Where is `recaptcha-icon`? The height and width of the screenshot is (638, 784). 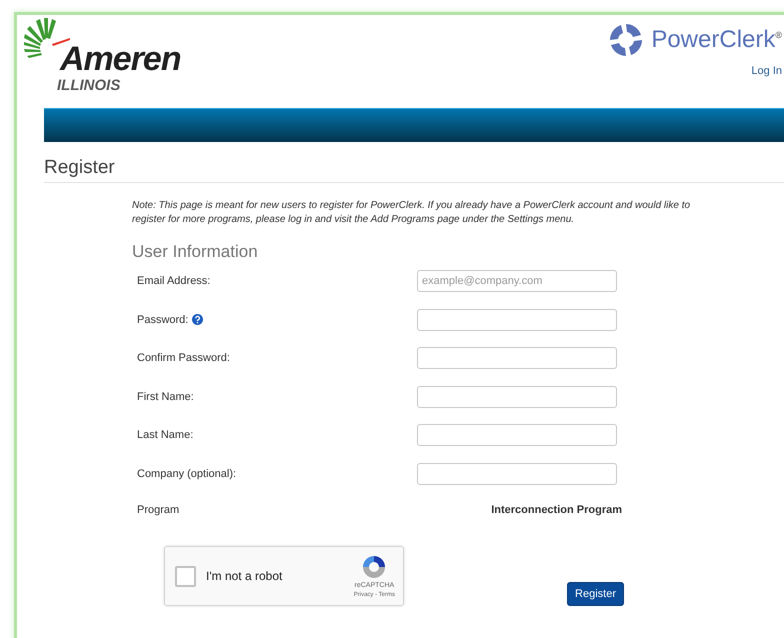 recaptcha-icon is located at coordinates (374, 567).